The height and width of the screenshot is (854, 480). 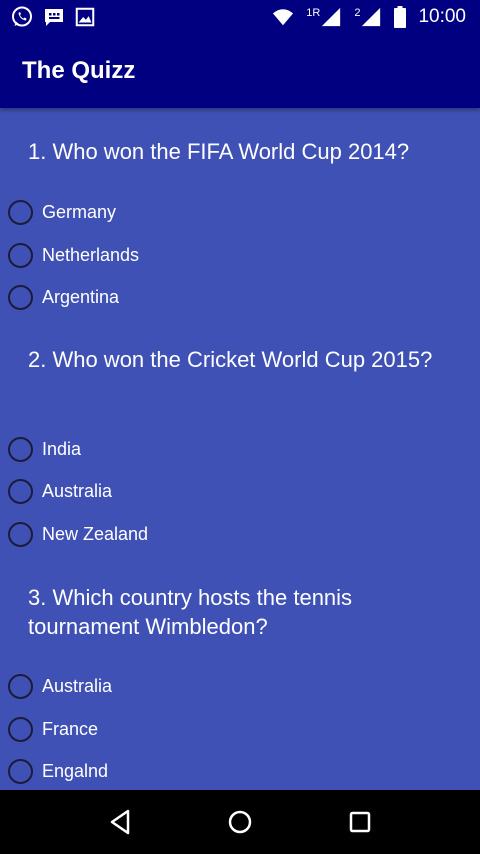 I want to click on app-bar: The Quizz, so click(x=240, y=71).